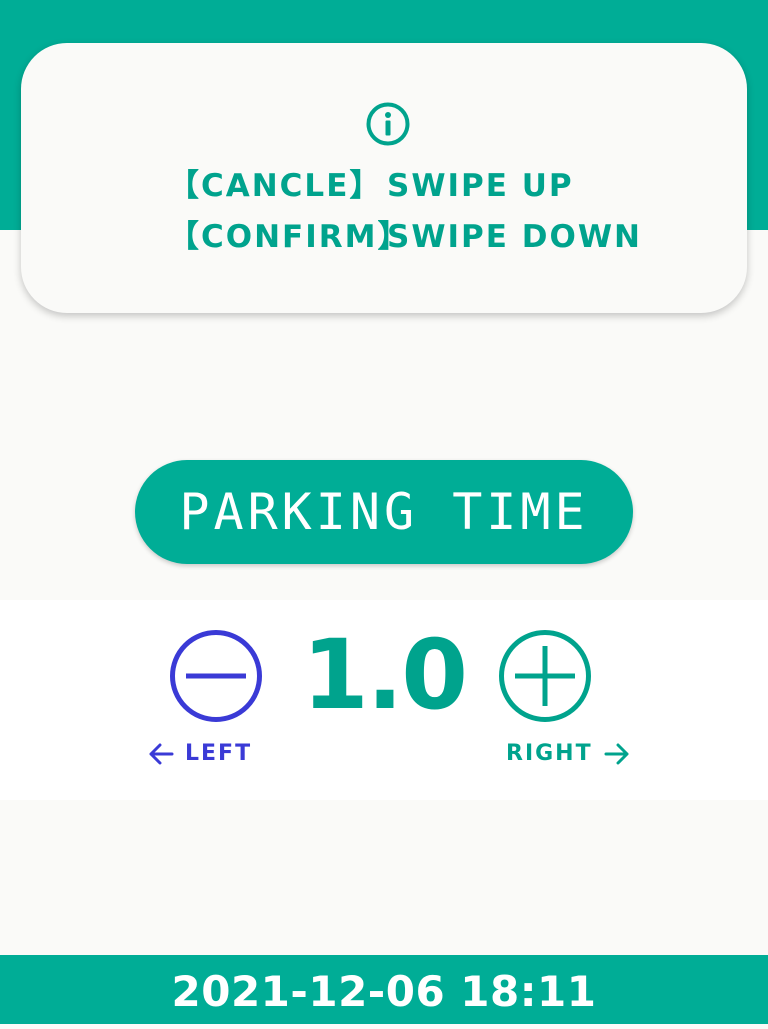 This screenshot has width=768, height=1029. What do you see at coordinates (384, 186) in the screenshot?
I see `cancel-instruction: 【CANCLE】 SWIPE UP` at bounding box center [384, 186].